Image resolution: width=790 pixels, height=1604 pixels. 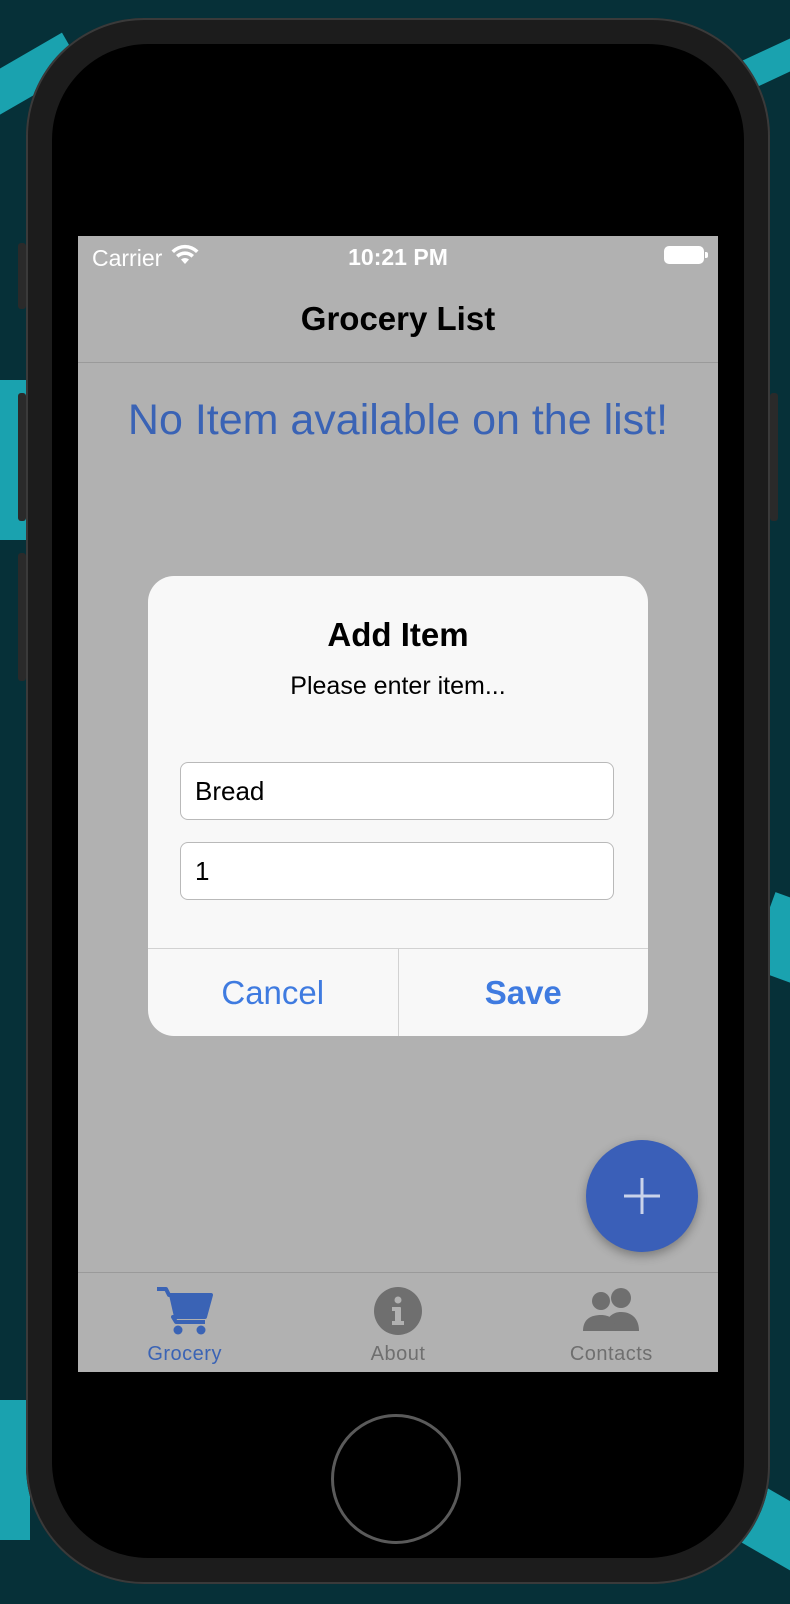 I want to click on tab-grocery-label: Grocery, so click(x=184, y=1354).